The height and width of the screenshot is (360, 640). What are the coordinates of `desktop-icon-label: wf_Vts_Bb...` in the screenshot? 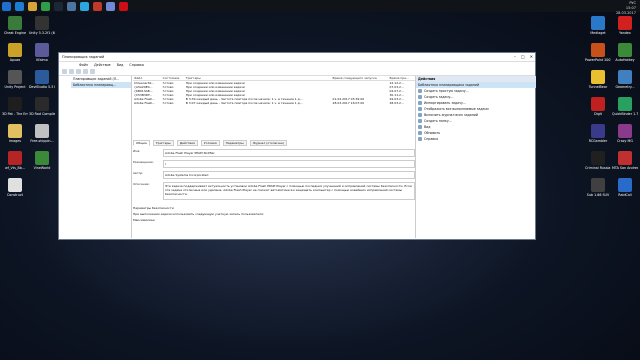 It's located at (15, 168).